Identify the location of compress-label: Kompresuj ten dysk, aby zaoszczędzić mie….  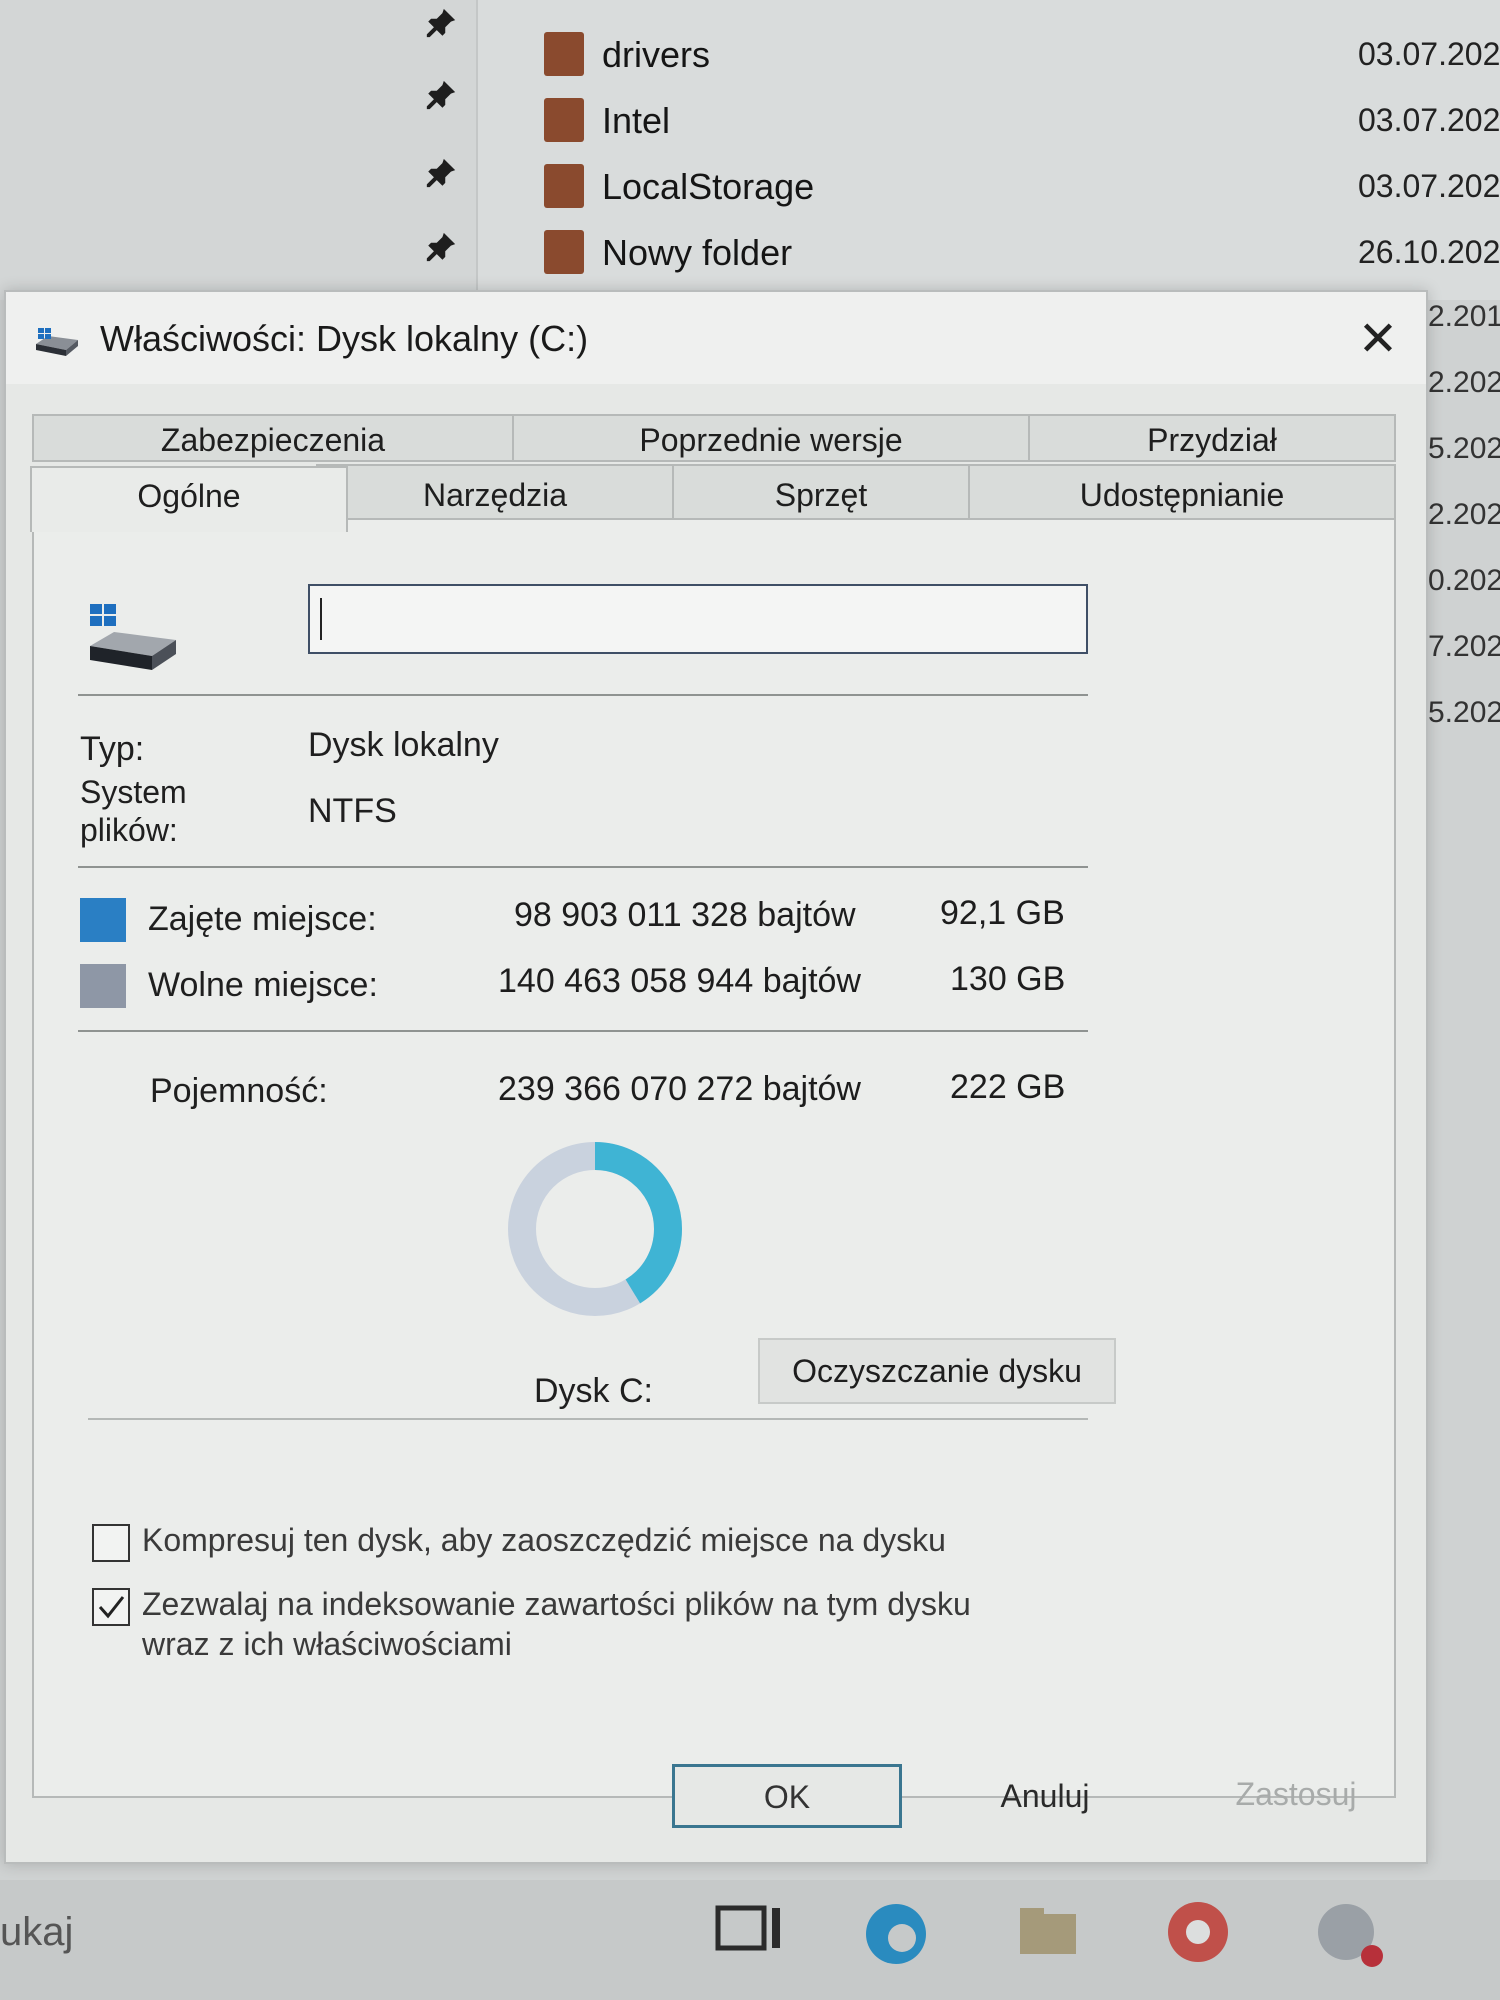
(544, 1540).